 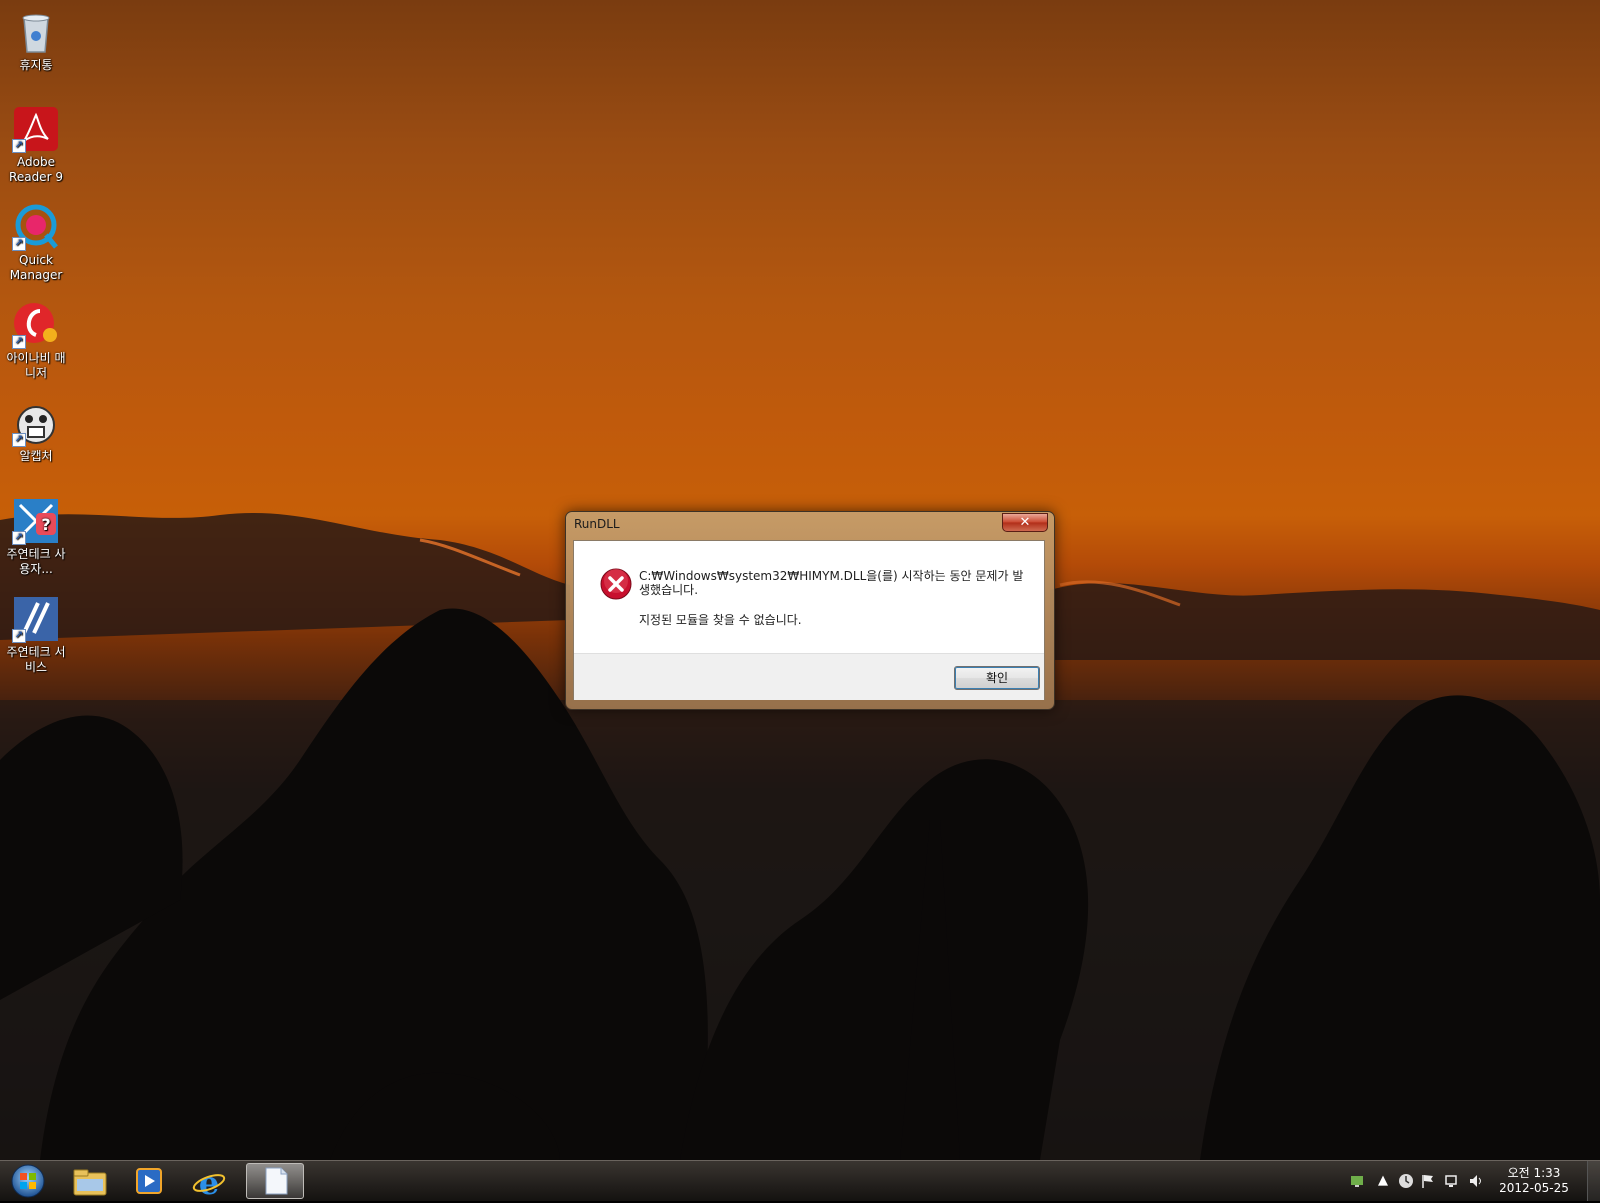 I want to click on error-detail: 지정된 모듈을 찾을 수 없습니다., so click(x=720, y=620).